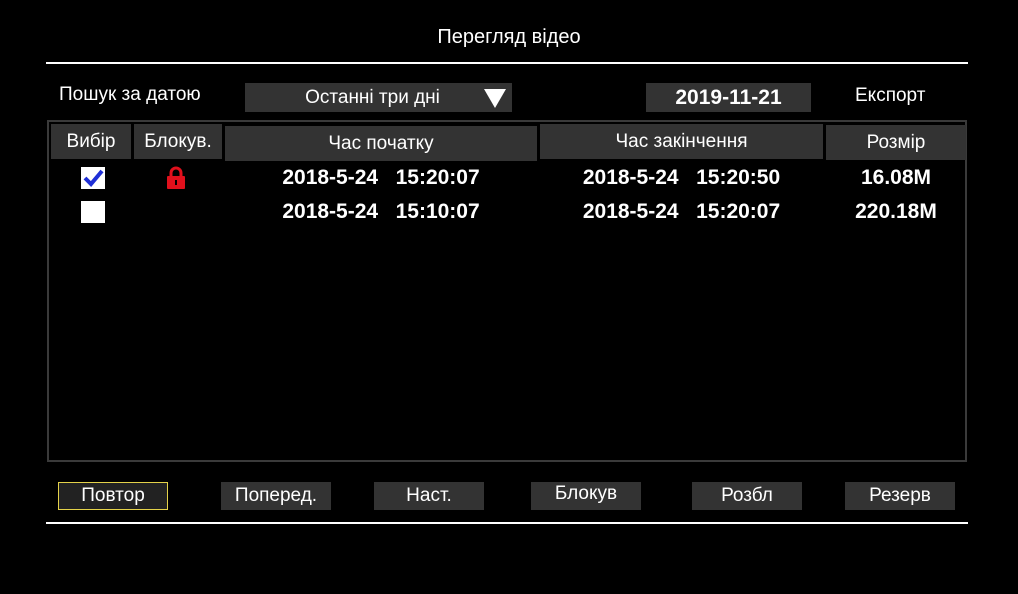  Describe the element at coordinates (507, 523) in the screenshot. I see `bottom-divider` at that location.